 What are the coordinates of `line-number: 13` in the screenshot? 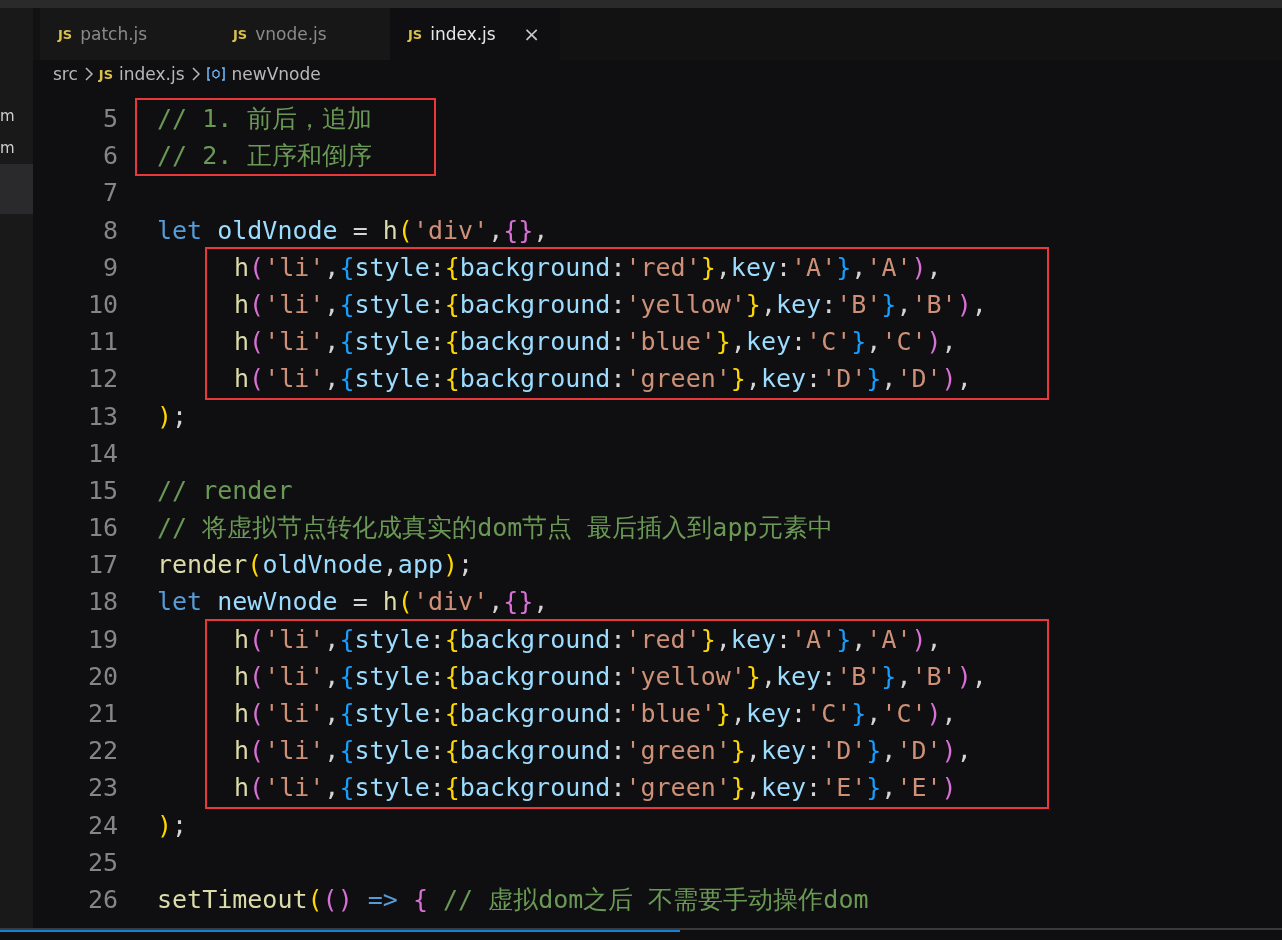 It's located at (102, 416).